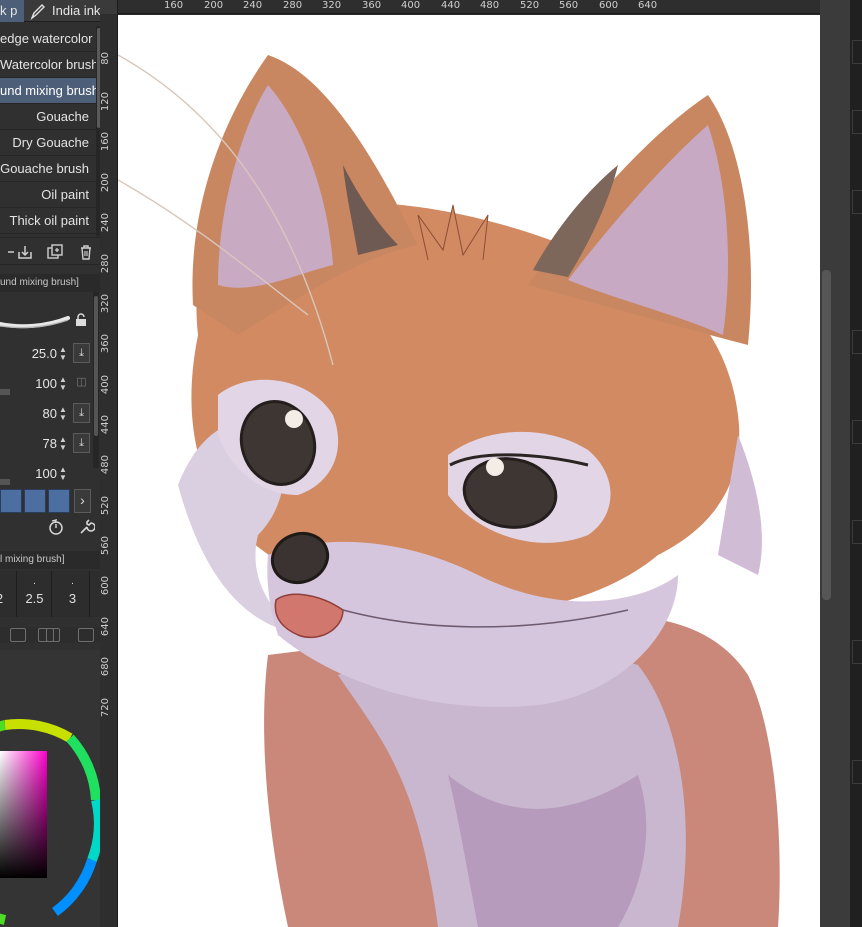 The height and width of the screenshot is (927, 862). I want to click on brush-item-round-mixing-brush: und mixing brush, so click(48, 91).